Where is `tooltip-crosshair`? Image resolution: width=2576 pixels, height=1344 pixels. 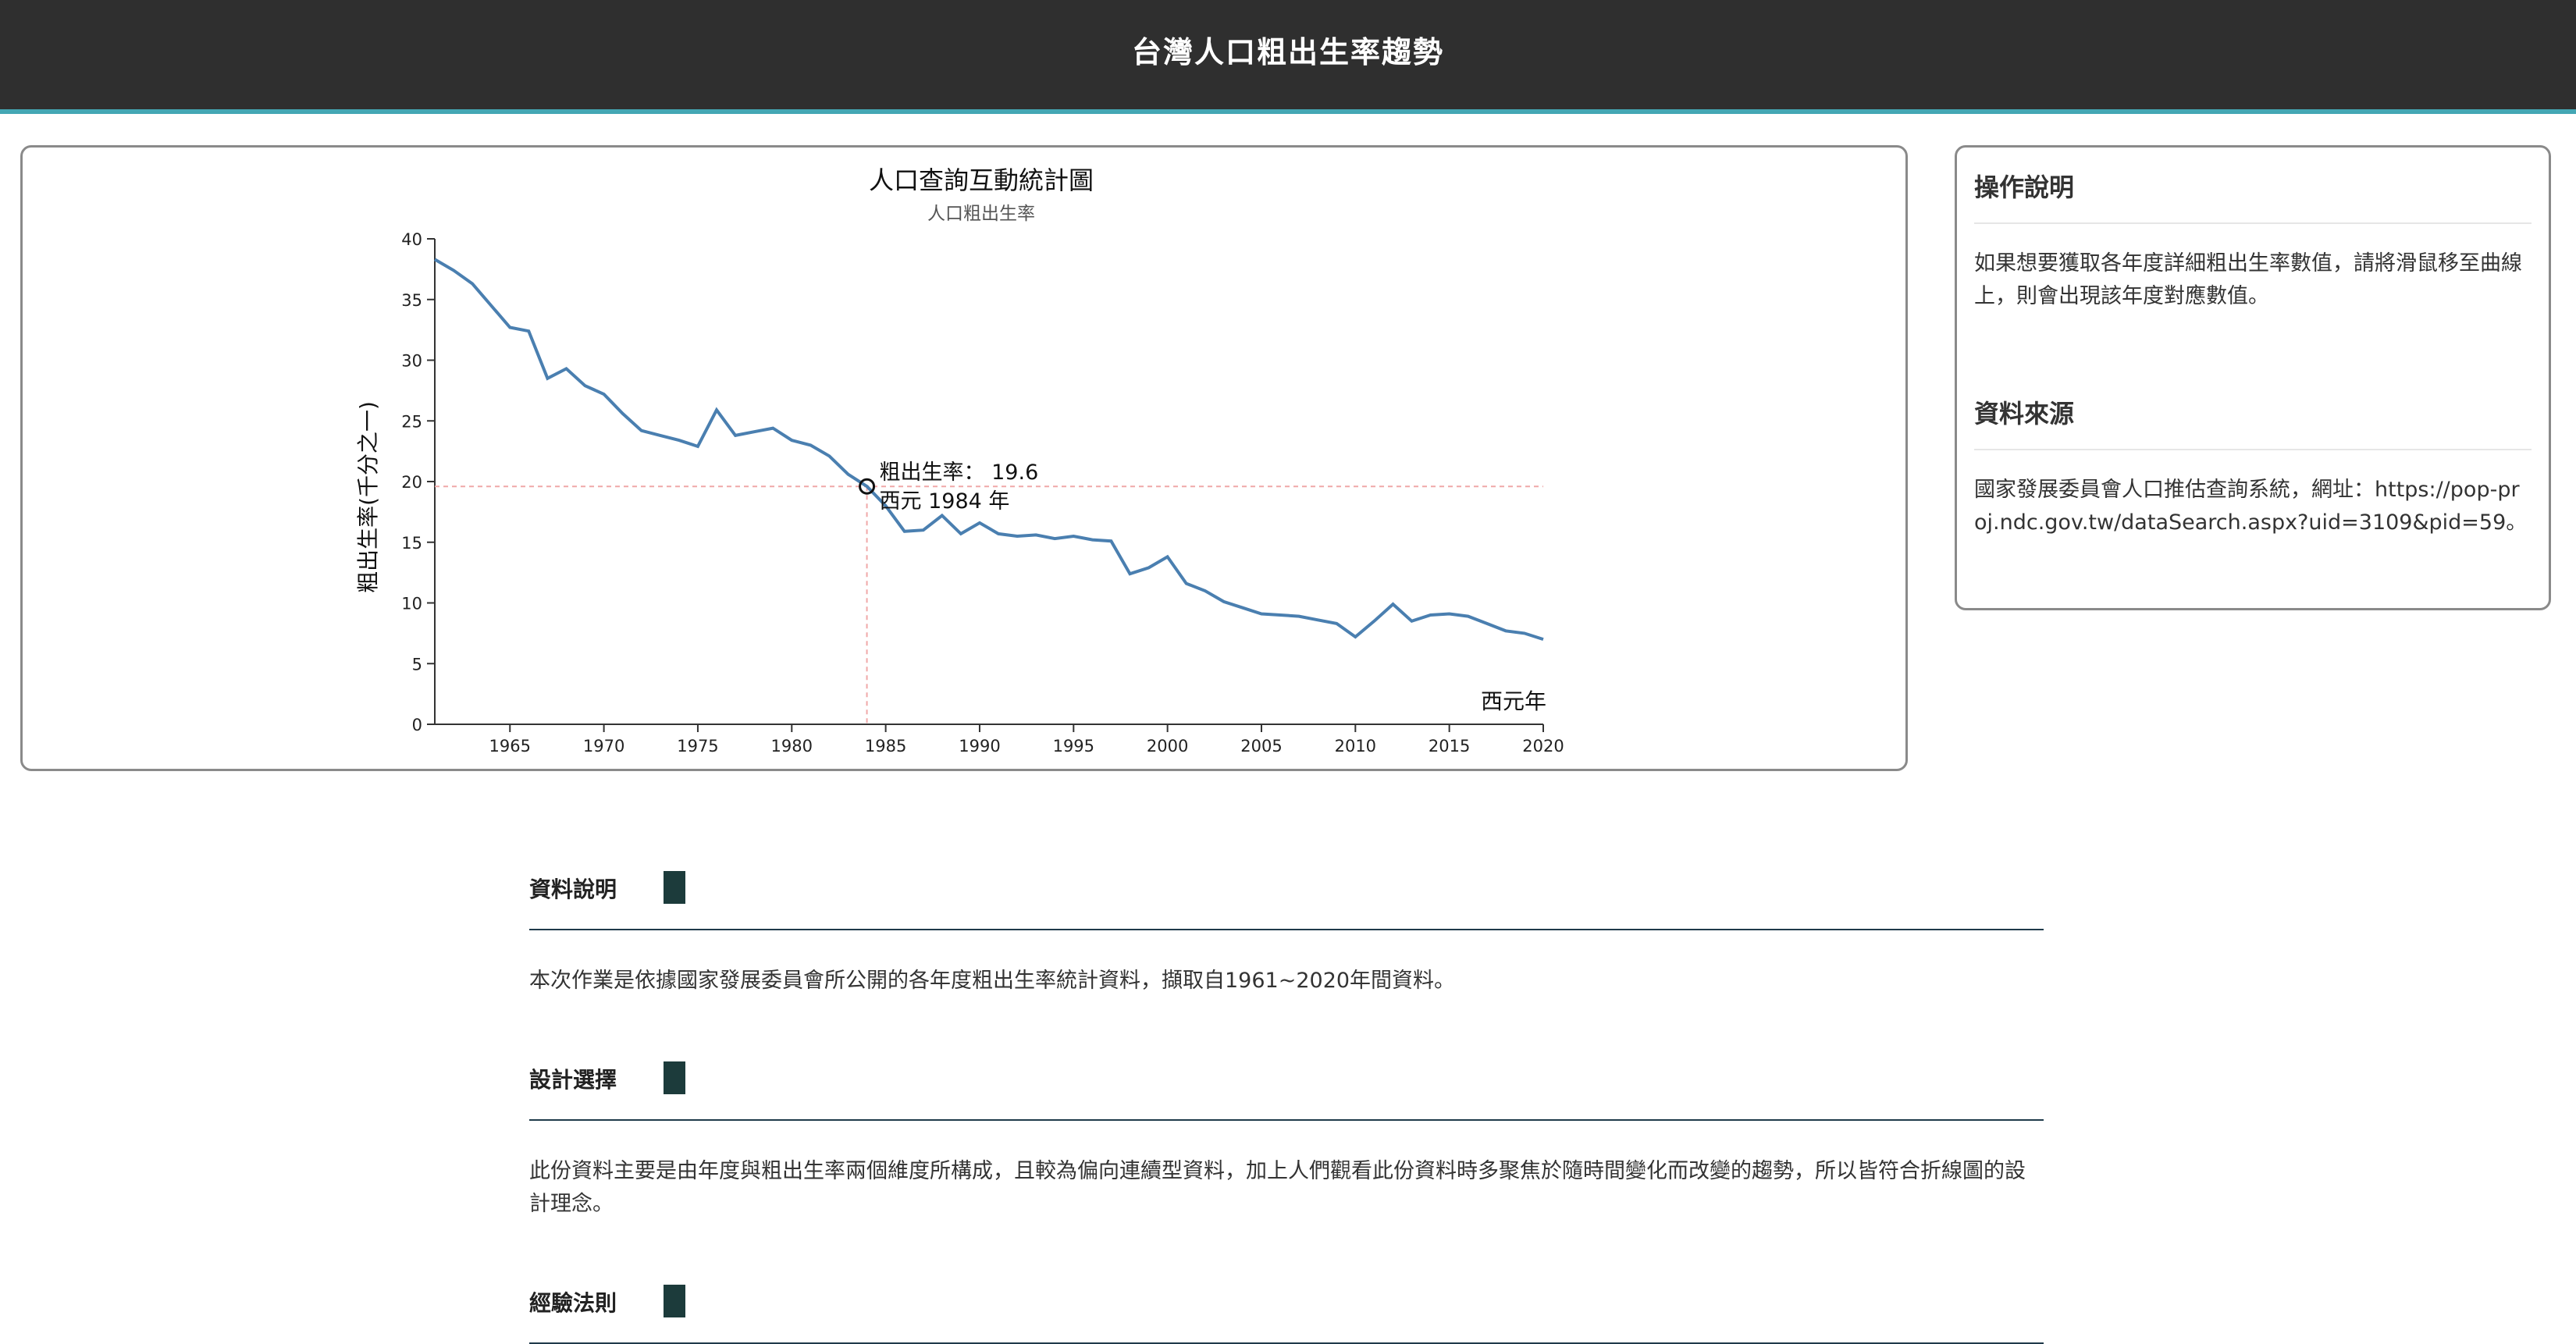
tooltip-crosshair is located at coordinates (989, 604).